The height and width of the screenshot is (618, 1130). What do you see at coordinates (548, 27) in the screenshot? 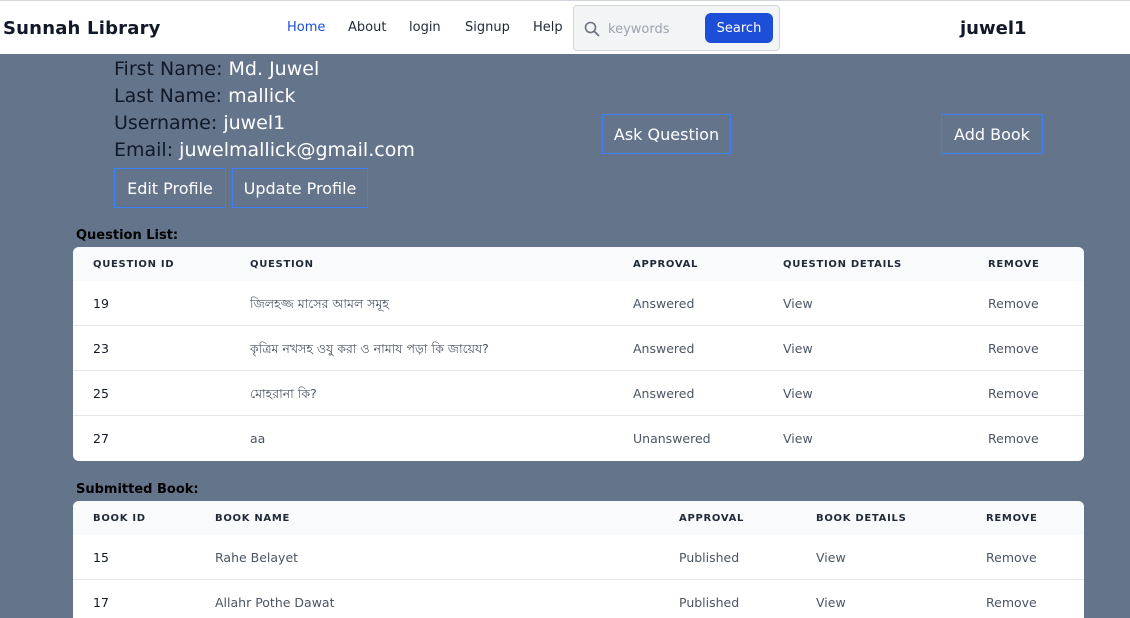
I see `nav-link-help: Help` at bounding box center [548, 27].